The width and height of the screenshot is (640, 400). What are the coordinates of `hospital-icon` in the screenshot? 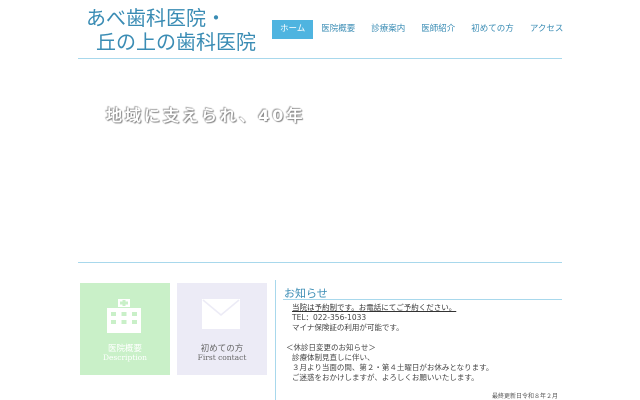 It's located at (124, 318).